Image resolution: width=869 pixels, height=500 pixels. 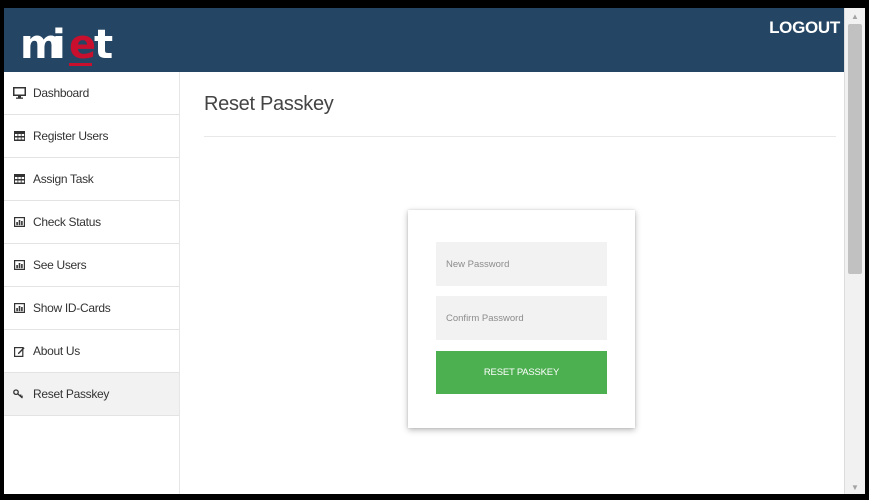 What do you see at coordinates (269, 104) in the screenshot?
I see `page-title: Reset Passkey` at bounding box center [269, 104].